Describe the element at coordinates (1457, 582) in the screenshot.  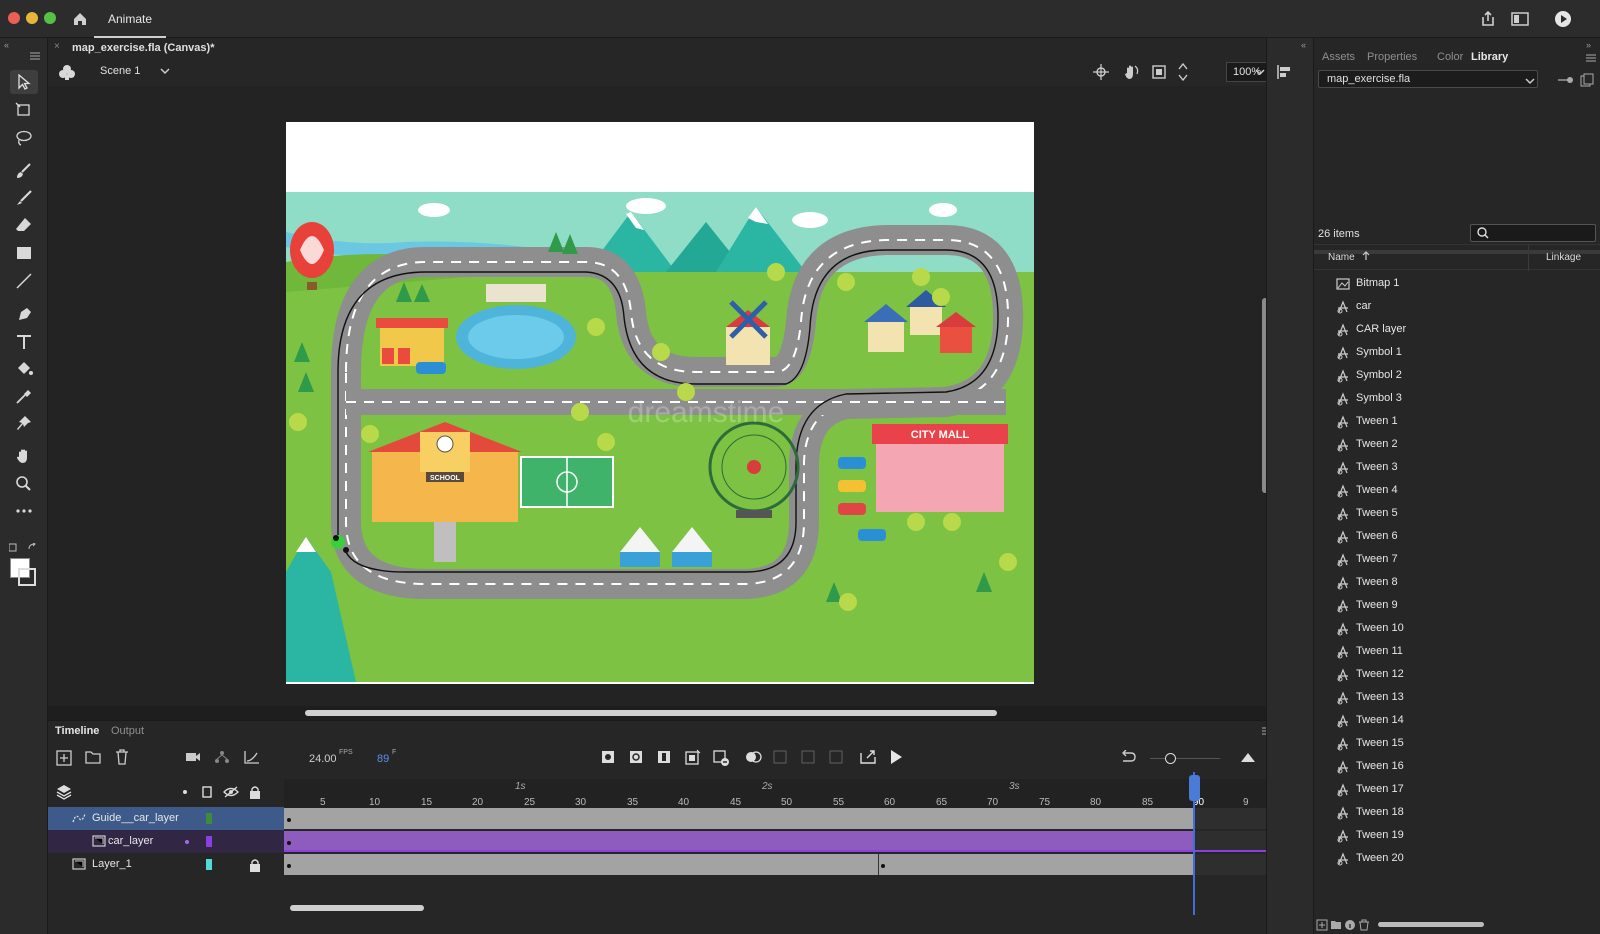
I see `library-item: Tween 8` at that location.